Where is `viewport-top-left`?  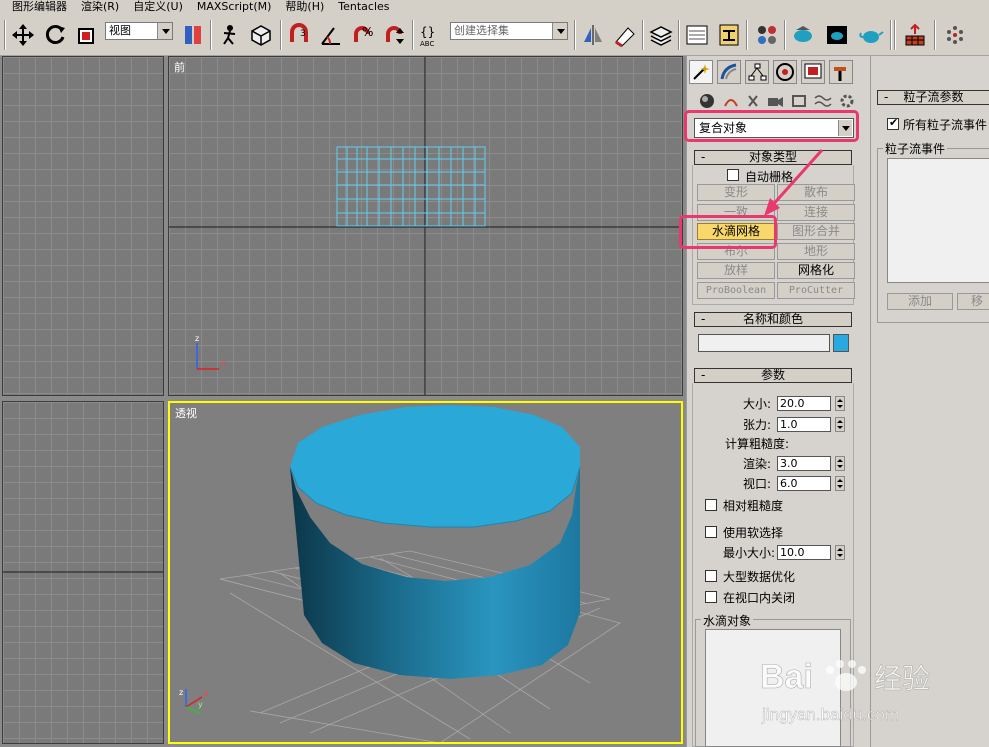
viewport-top-left is located at coordinates (83, 226).